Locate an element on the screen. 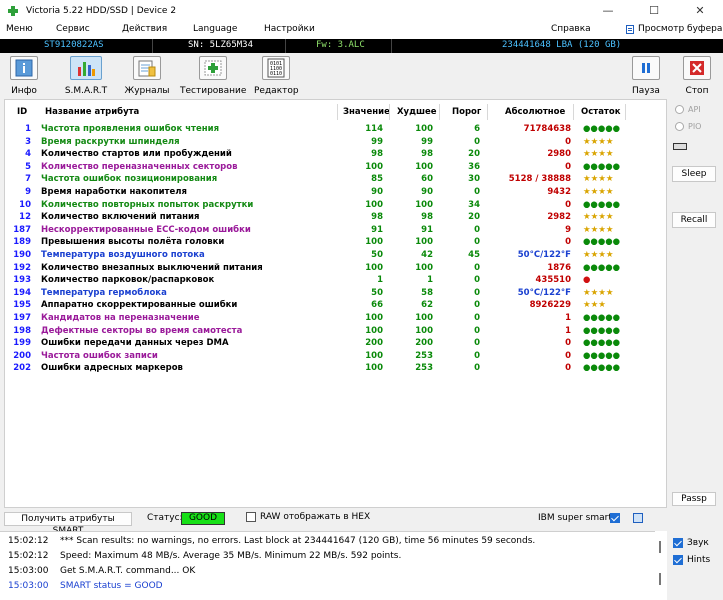 Image resolution: width=723 pixels, height=600 pixels. info-button: Инфо is located at coordinates (24, 76).